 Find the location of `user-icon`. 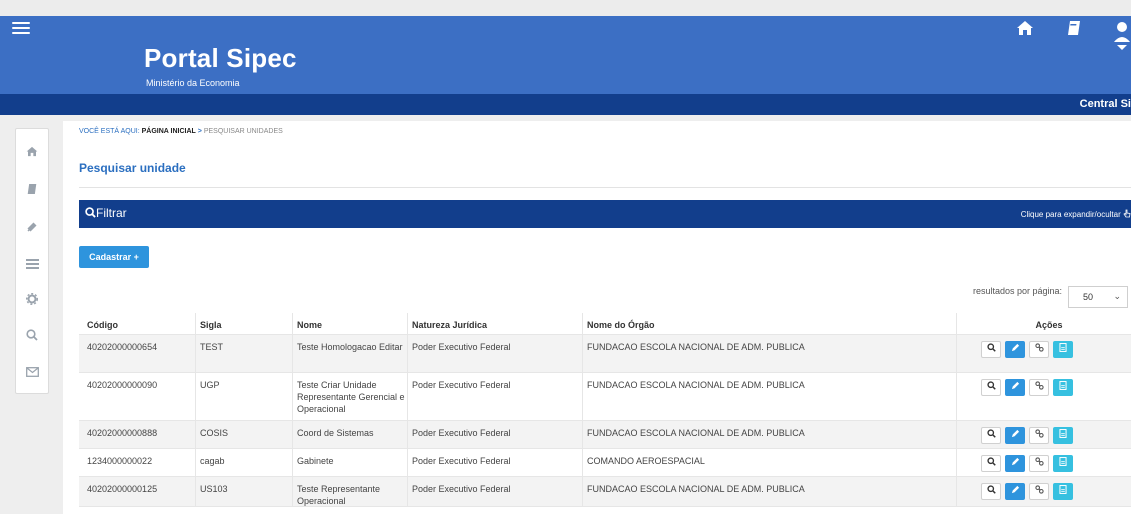

user-icon is located at coordinates (1122, 37).